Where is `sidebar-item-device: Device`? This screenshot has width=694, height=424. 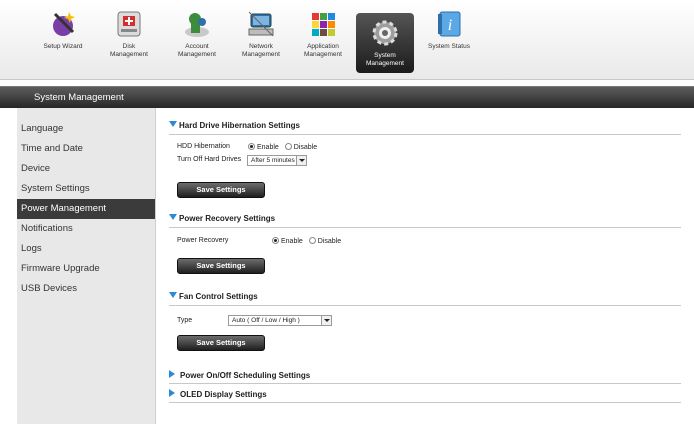
sidebar-item-device: Device is located at coordinates (86, 169).